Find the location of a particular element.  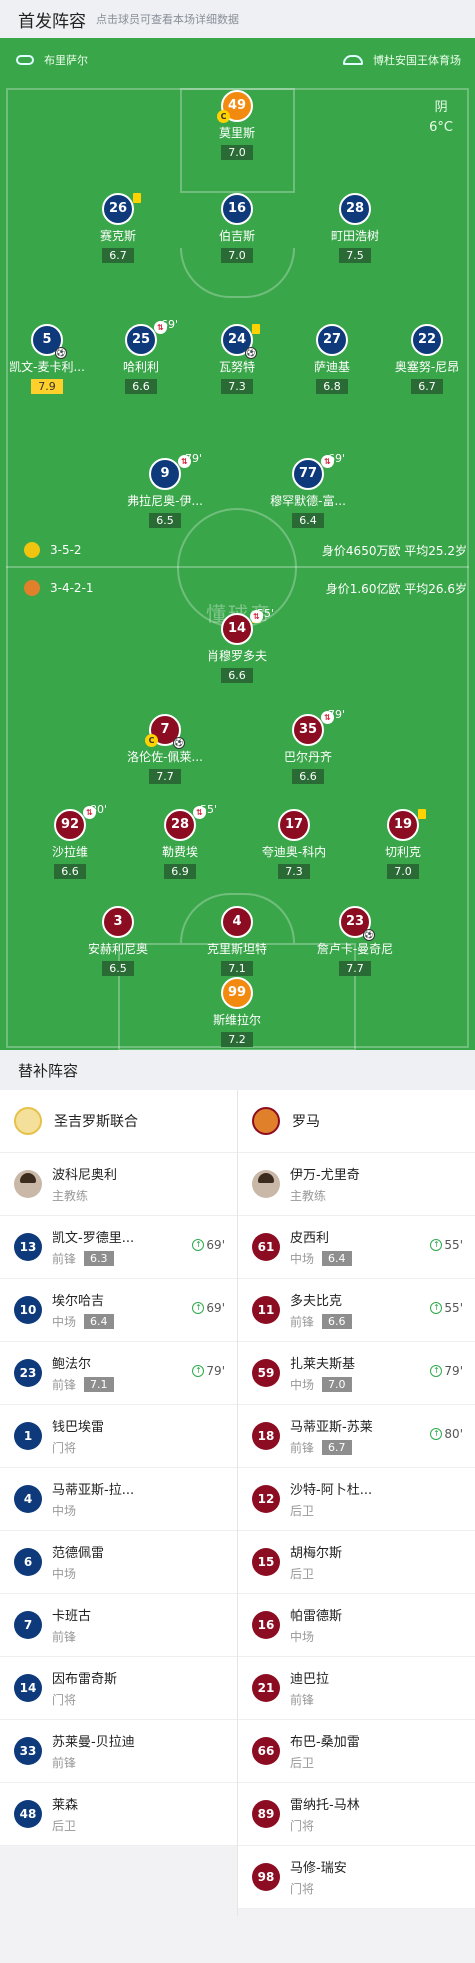

bench-player: 7 卡班古 前锋 is located at coordinates (118, 1625).